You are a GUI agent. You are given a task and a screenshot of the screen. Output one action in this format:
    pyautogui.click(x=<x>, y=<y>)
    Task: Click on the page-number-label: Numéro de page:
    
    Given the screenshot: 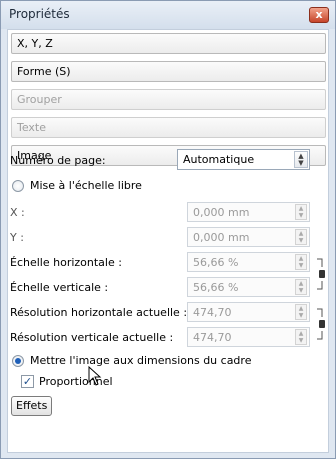 What is the action you would take?
    pyautogui.click(x=58, y=160)
    